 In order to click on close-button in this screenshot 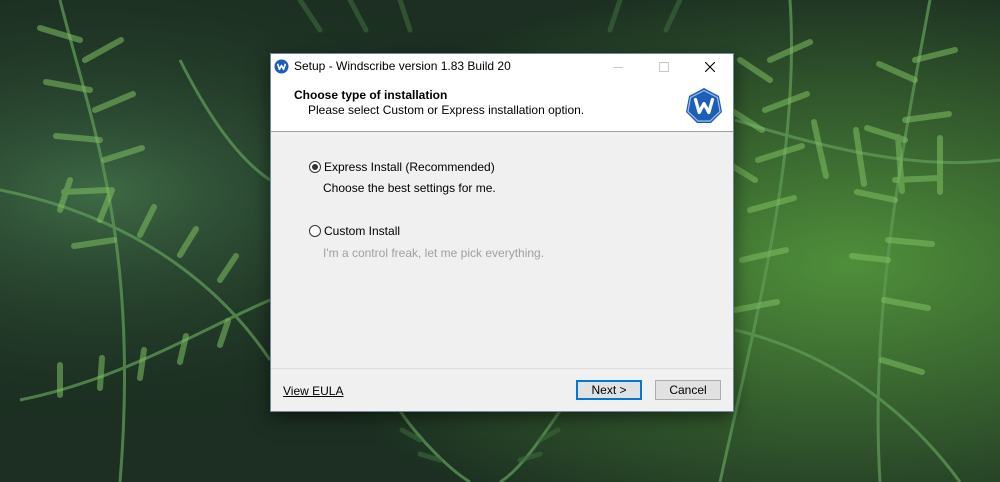, I will do `click(710, 66)`.